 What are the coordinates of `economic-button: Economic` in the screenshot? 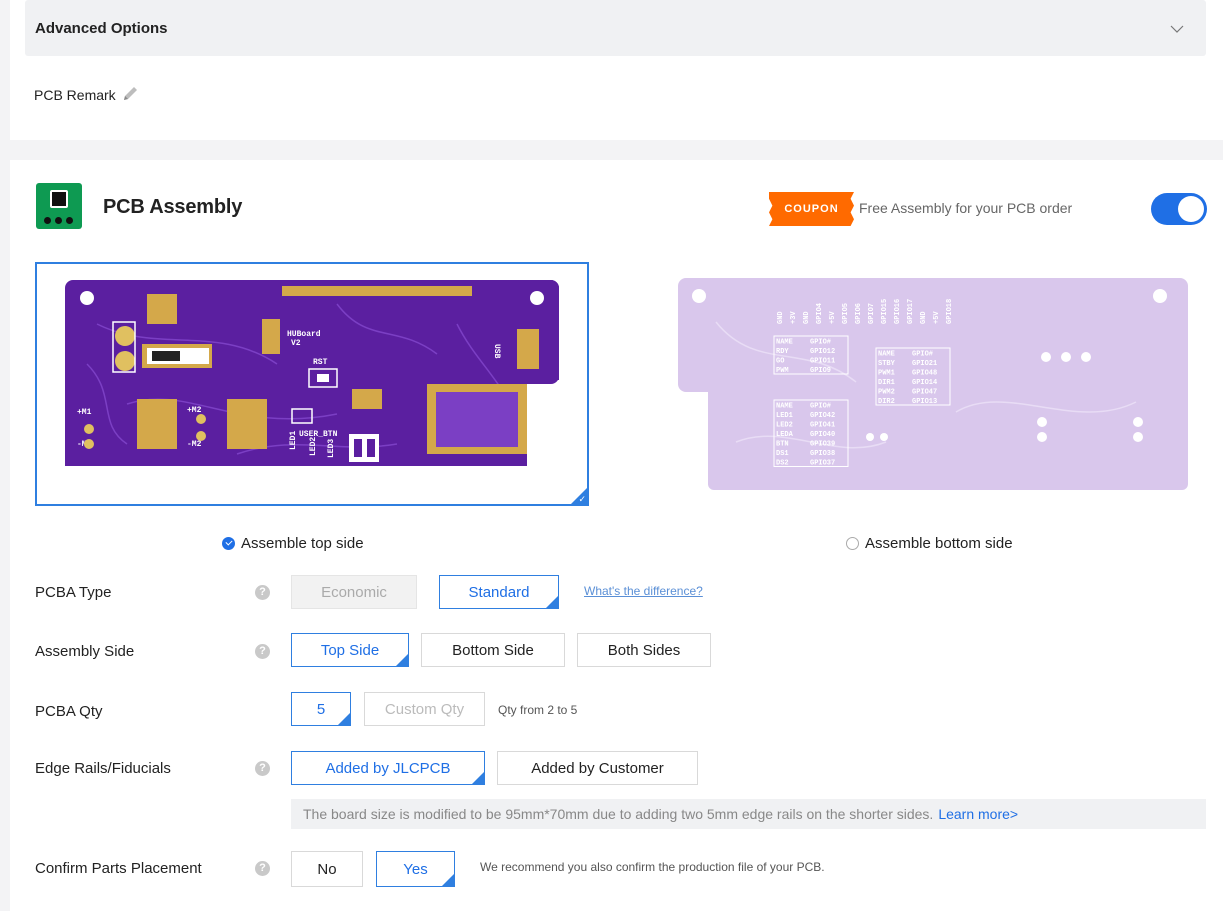 It's located at (354, 592).